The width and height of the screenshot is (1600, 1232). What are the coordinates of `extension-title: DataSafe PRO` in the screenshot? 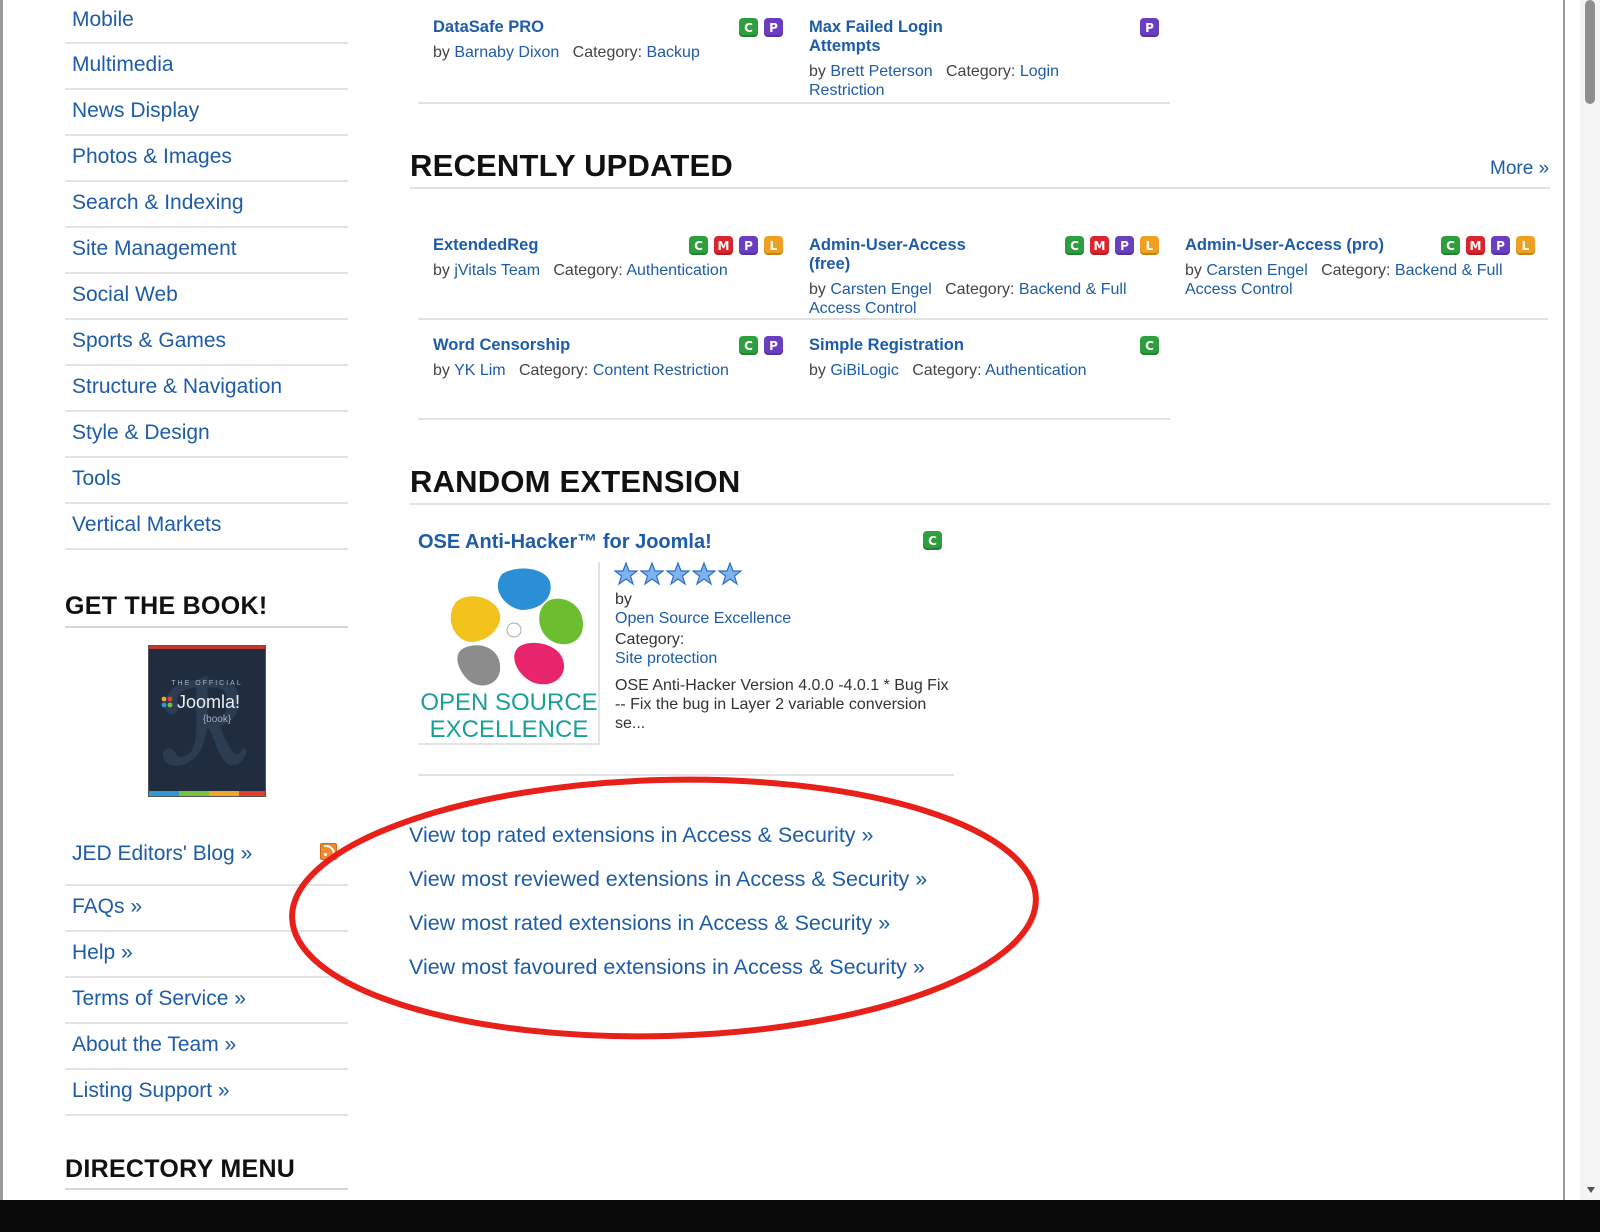 It's located at (583, 27).